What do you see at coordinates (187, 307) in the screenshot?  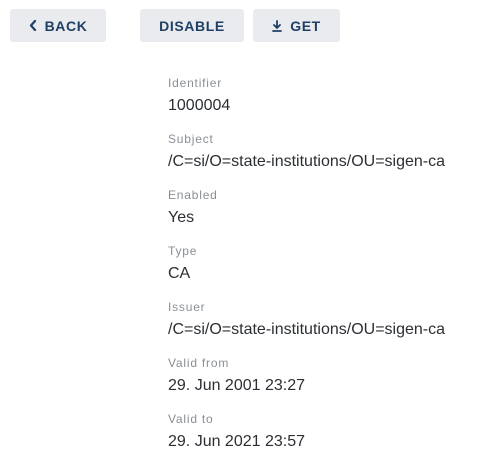 I see `issuer-label: Issuer` at bounding box center [187, 307].